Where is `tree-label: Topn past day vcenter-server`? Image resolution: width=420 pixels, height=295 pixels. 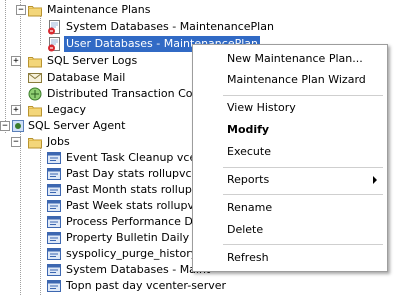 tree-label: Topn past day vcenter-server is located at coordinates (146, 285).